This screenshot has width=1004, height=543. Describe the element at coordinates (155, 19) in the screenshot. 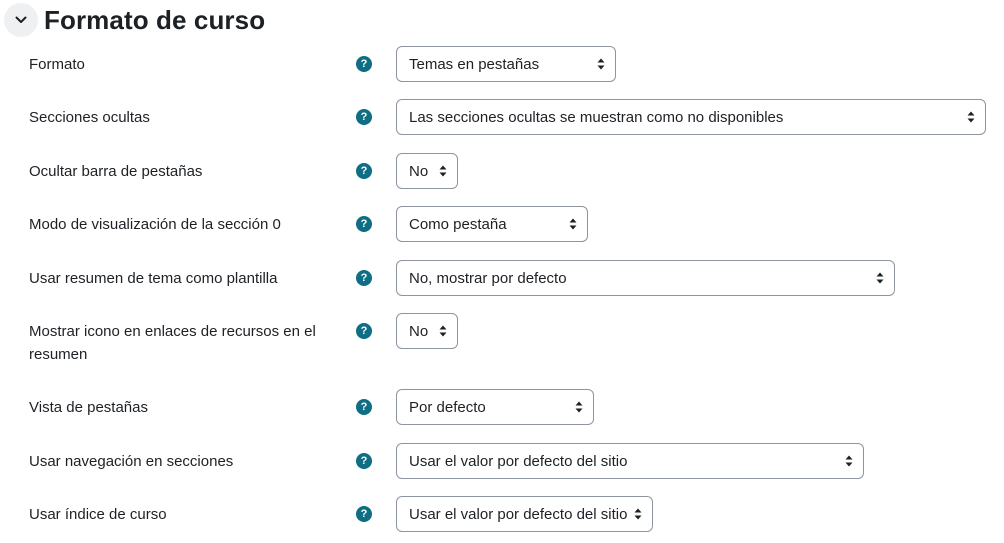

I see `section-title: Formato de curso` at that location.